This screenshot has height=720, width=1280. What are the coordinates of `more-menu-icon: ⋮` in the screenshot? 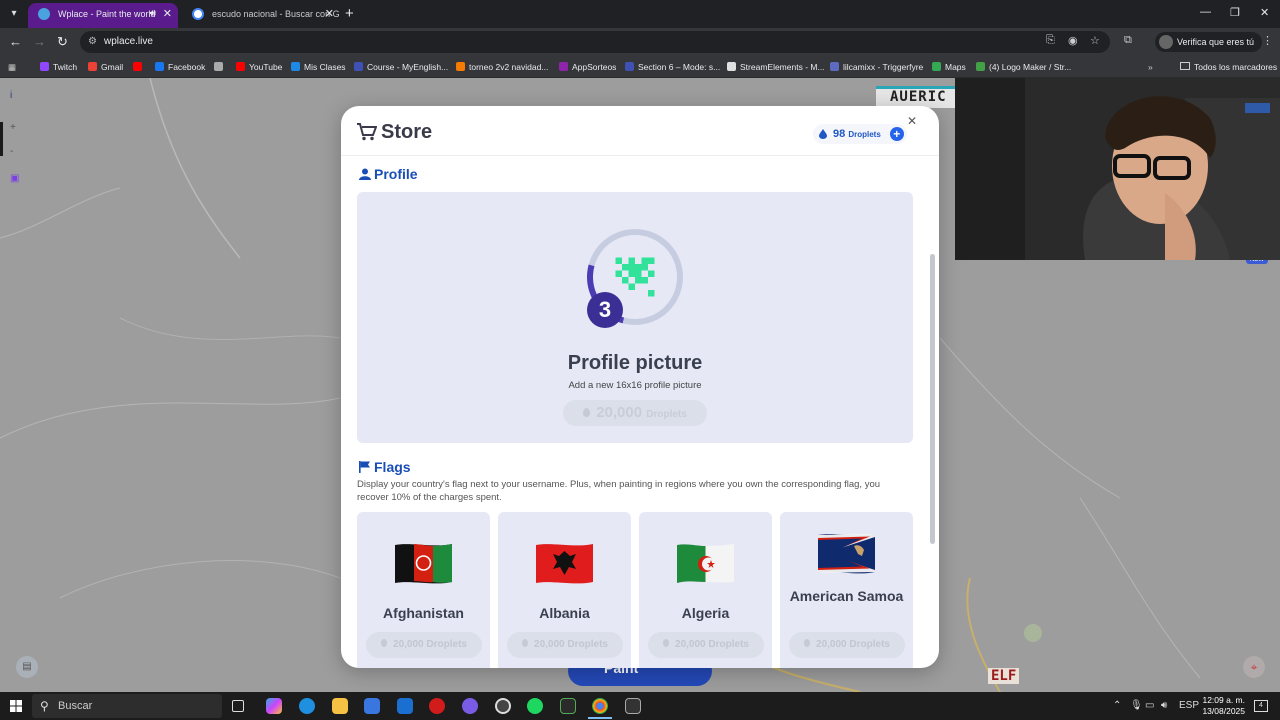 It's located at (1267, 40).